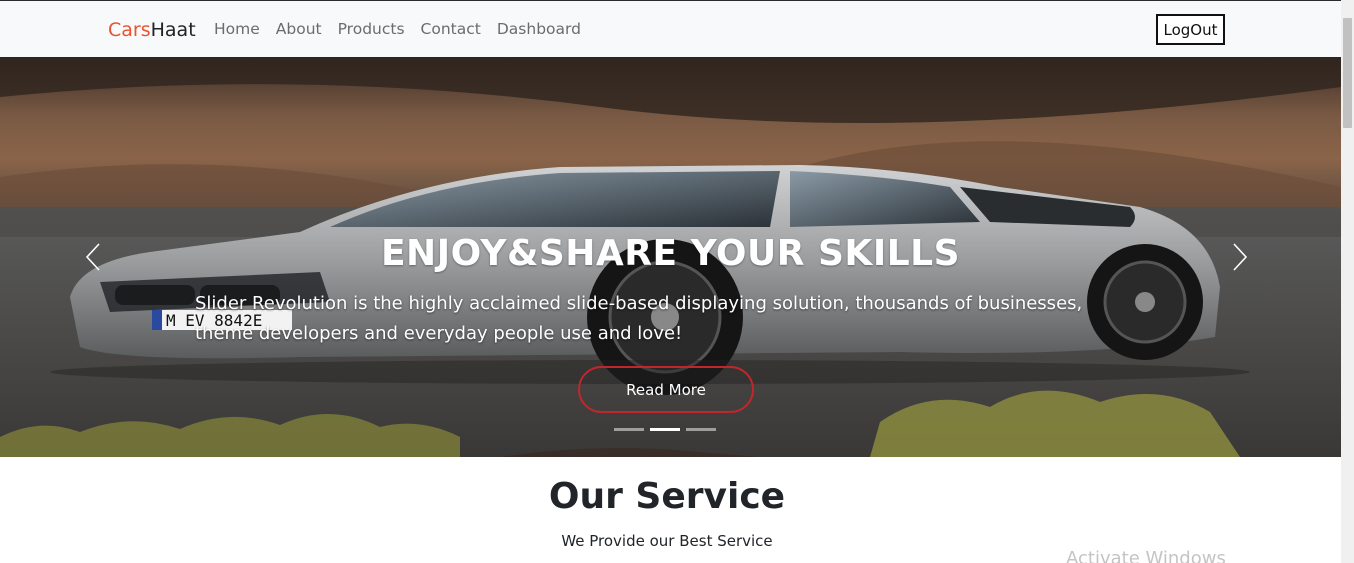  I want to click on nav-link-about: About, so click(299, 29).